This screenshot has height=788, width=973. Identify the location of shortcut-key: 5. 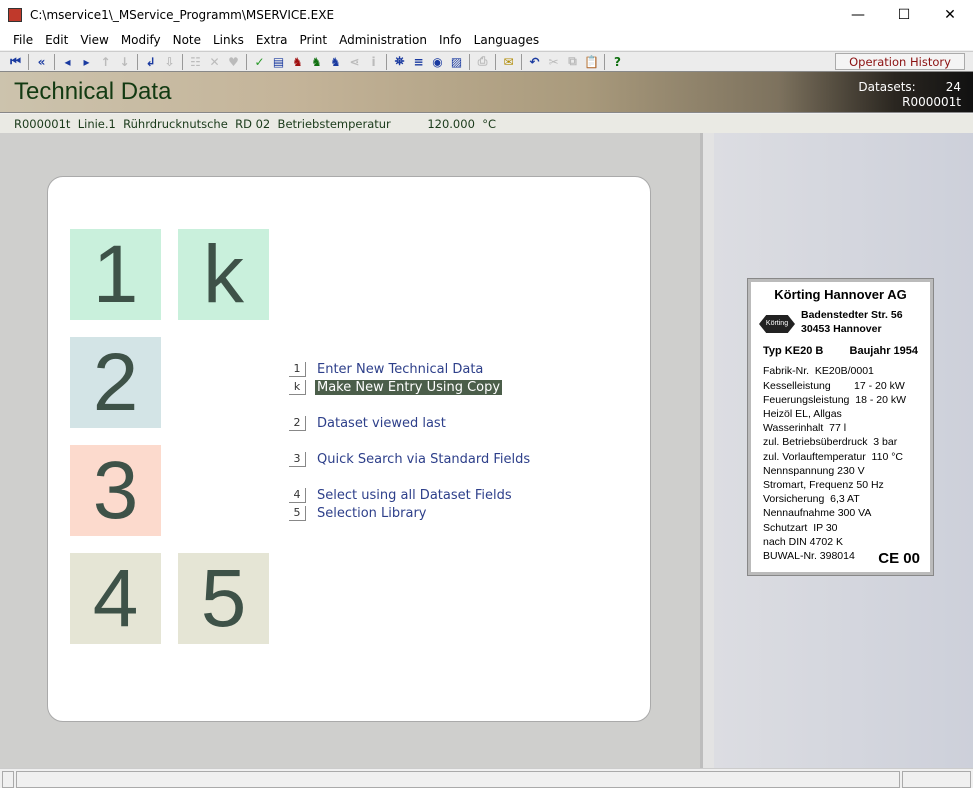
(297, 513).